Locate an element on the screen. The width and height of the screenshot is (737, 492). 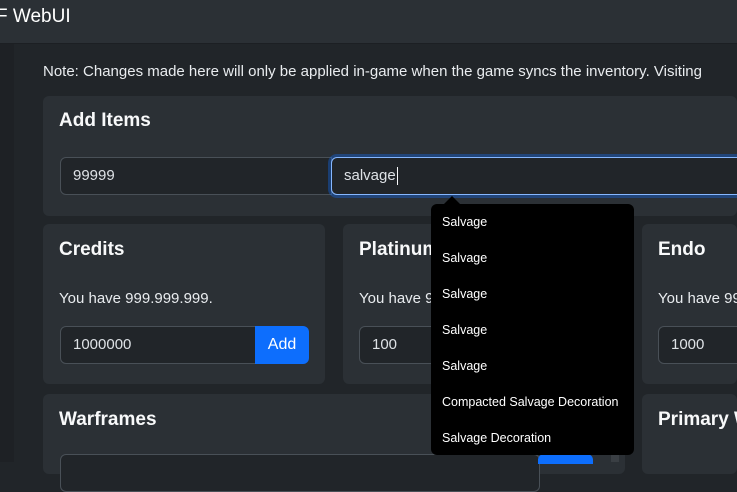
endo-input: 1000 is located at coordinates (697, 345).